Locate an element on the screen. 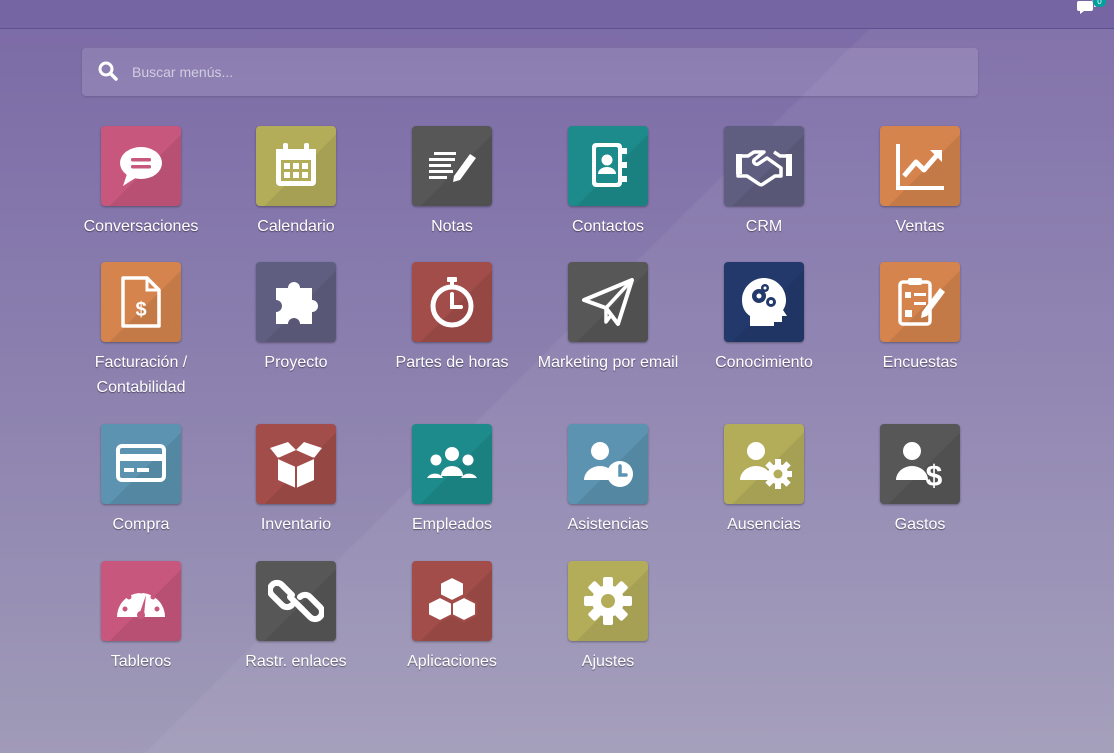  app-label: CRM is located at coordinates (764, 226).